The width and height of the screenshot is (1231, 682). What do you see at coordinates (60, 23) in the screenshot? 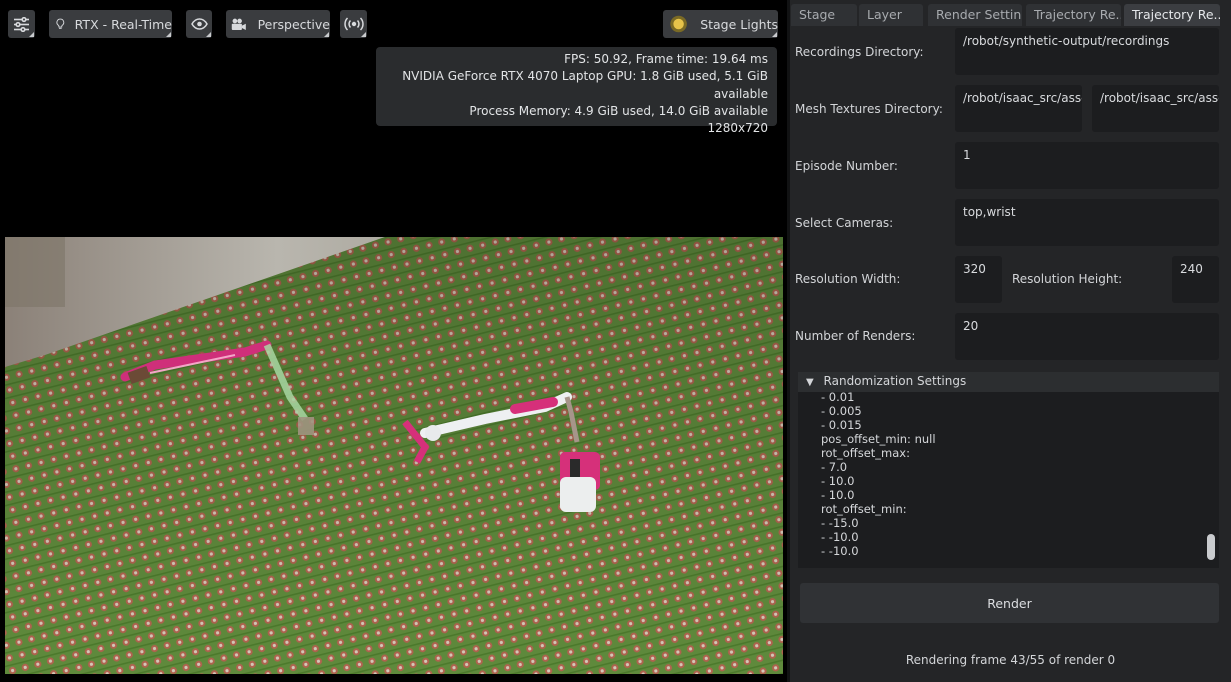
I see `lightbulb-icon` at bounding box center [60, 23].